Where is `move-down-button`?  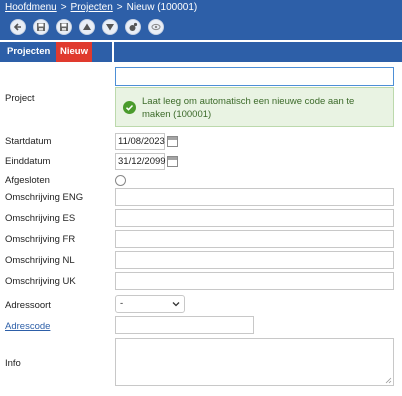
move-down-button is located at coordinates (110, 27).